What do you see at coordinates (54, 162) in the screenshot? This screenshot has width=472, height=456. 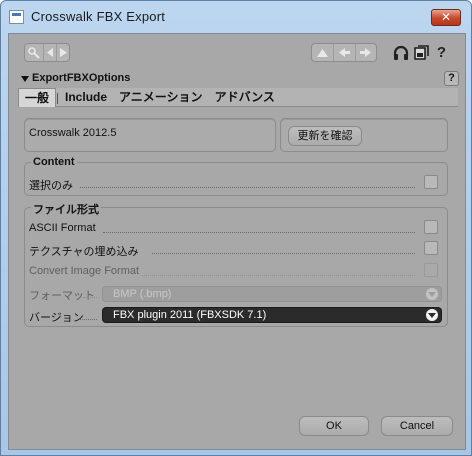 I see `content-group-title: Content` at bounding box center [54, 162].